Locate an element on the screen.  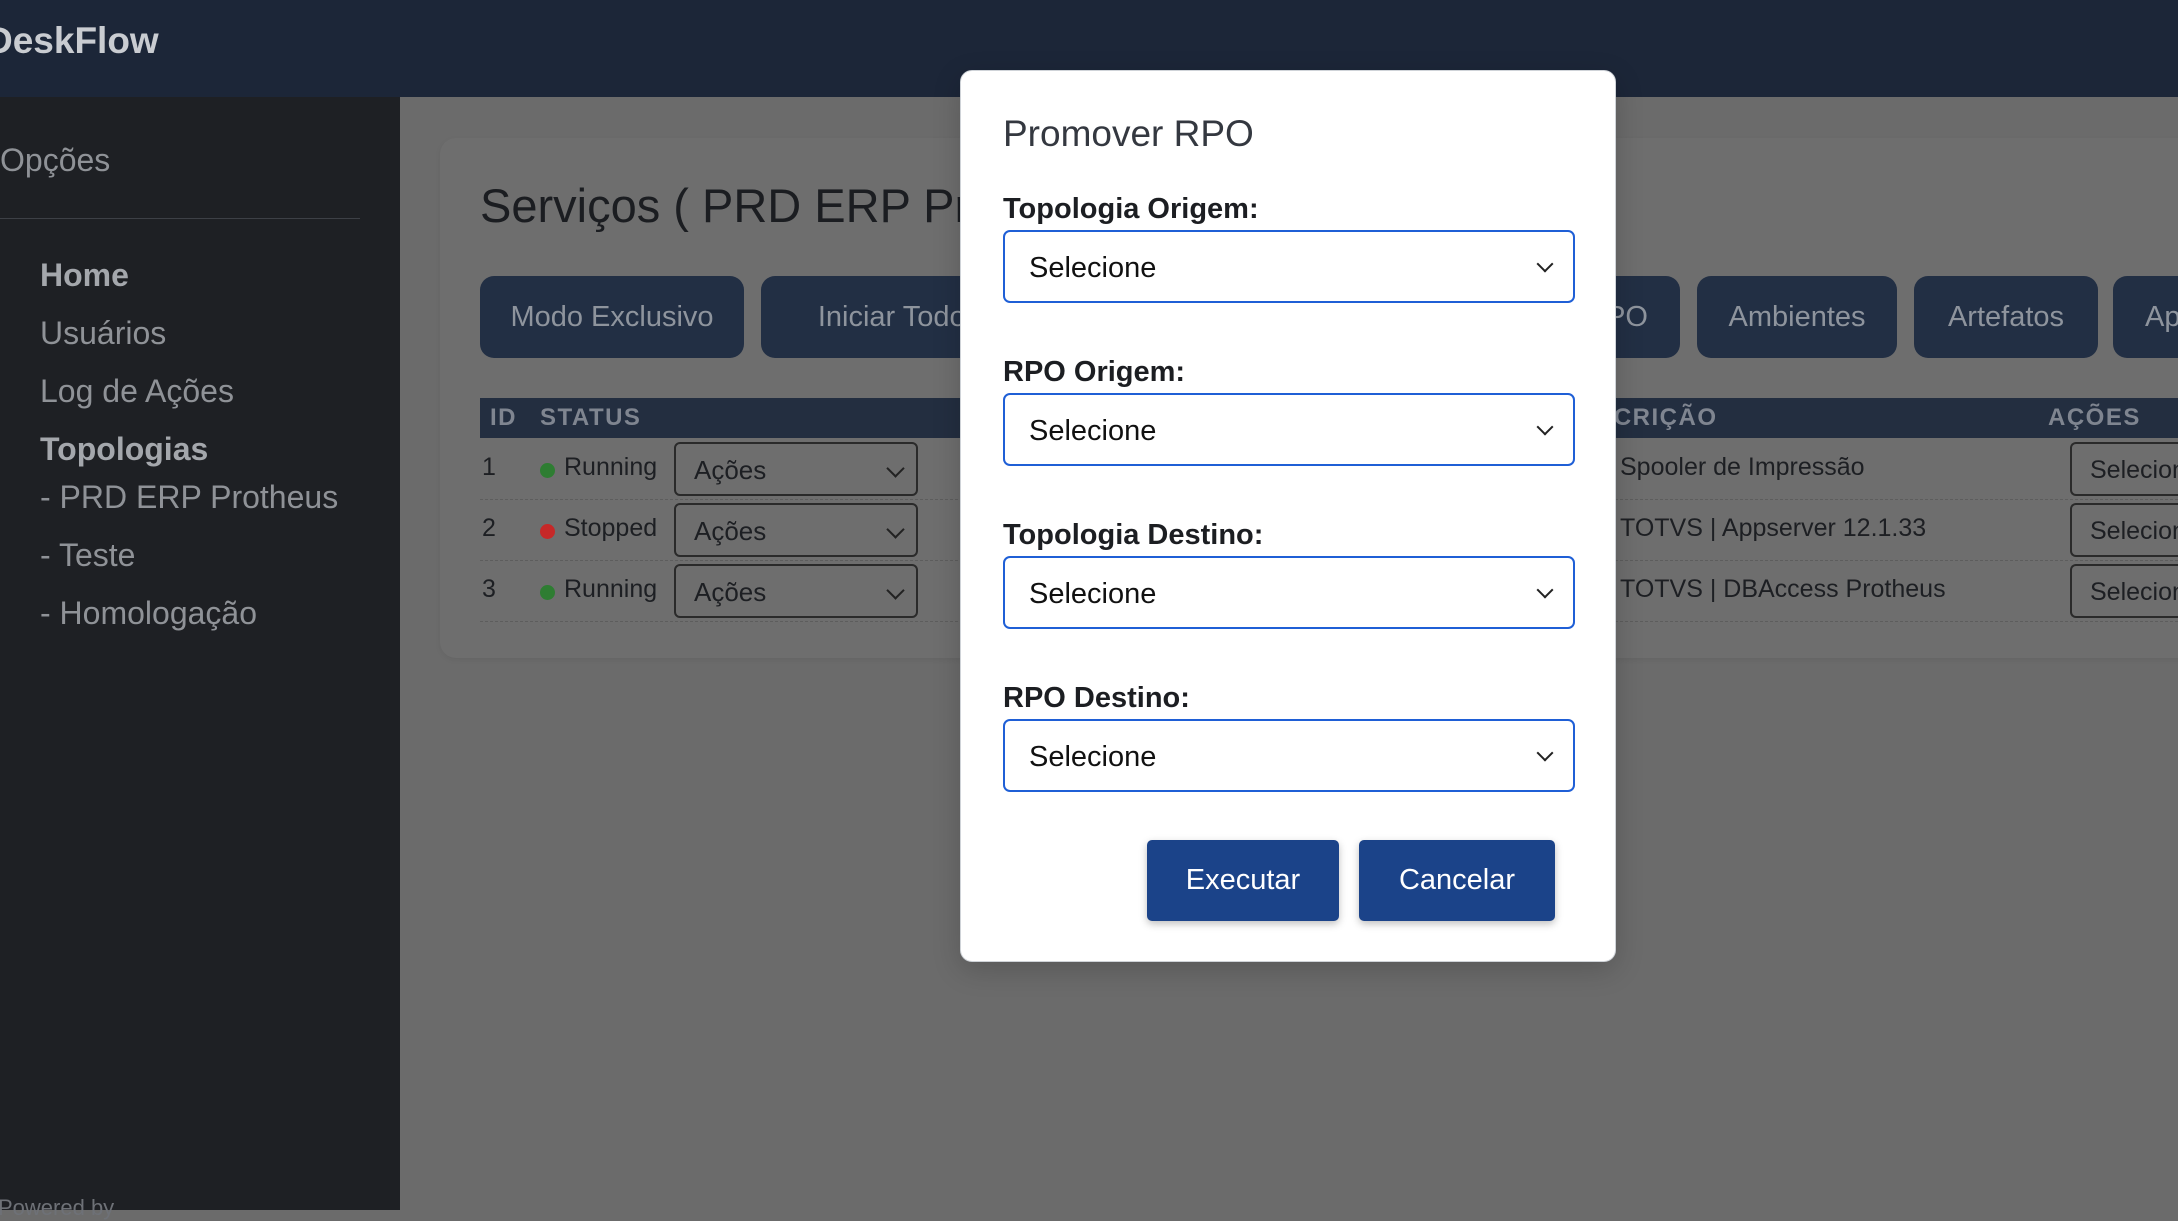
artifacts-button: Artefatos is located at coordinates (2006, 317).